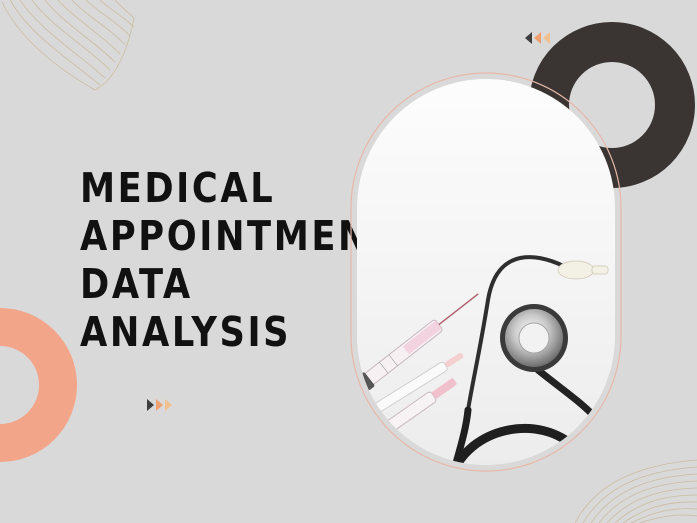 The width and height of the screenshot is (697, 523). I want to click on wave-lines-decoration-top-left, so click(68, 45).